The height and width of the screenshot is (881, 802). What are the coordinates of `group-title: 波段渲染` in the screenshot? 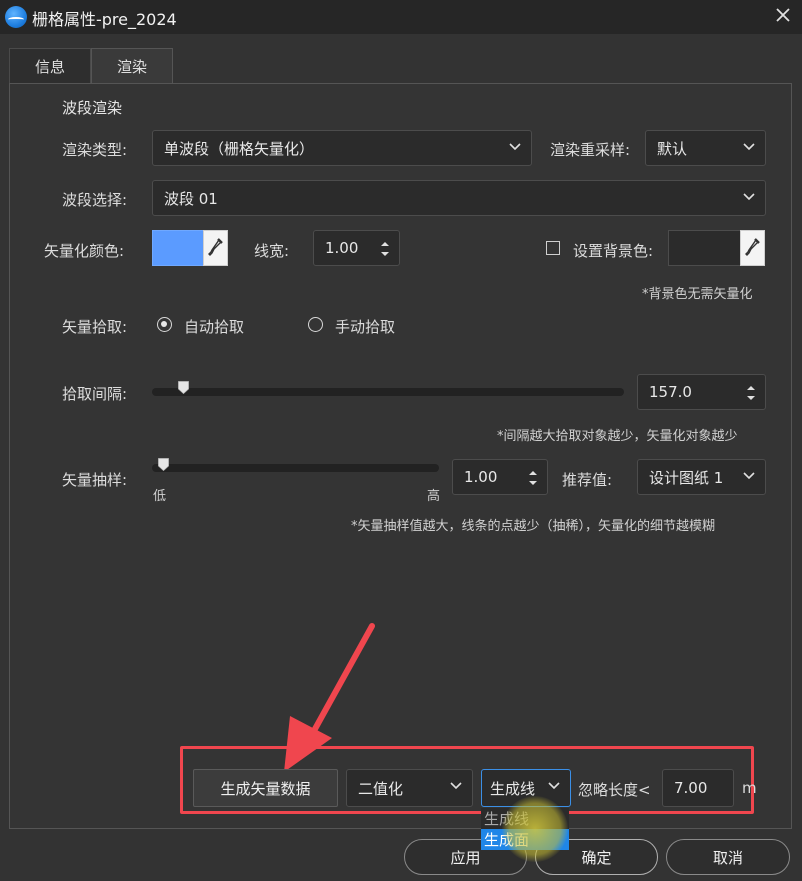 It's located at (92, 108).